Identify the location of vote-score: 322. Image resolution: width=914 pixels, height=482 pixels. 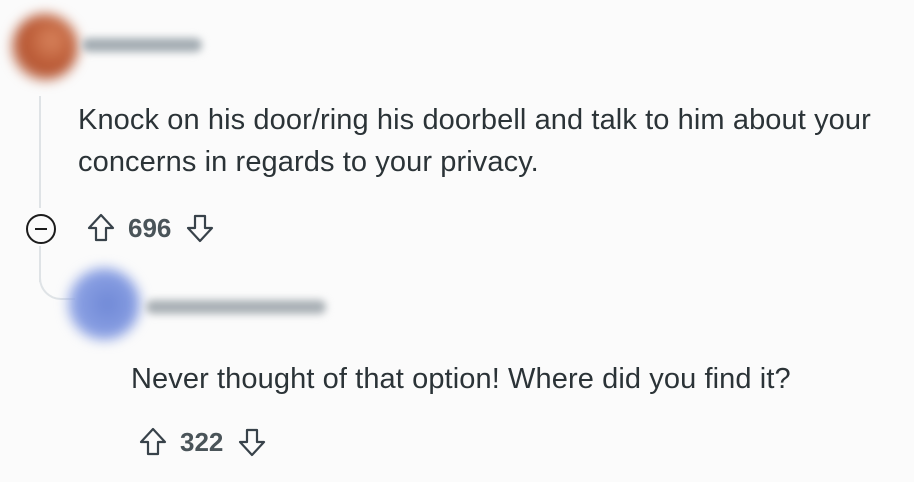
(202, 441).